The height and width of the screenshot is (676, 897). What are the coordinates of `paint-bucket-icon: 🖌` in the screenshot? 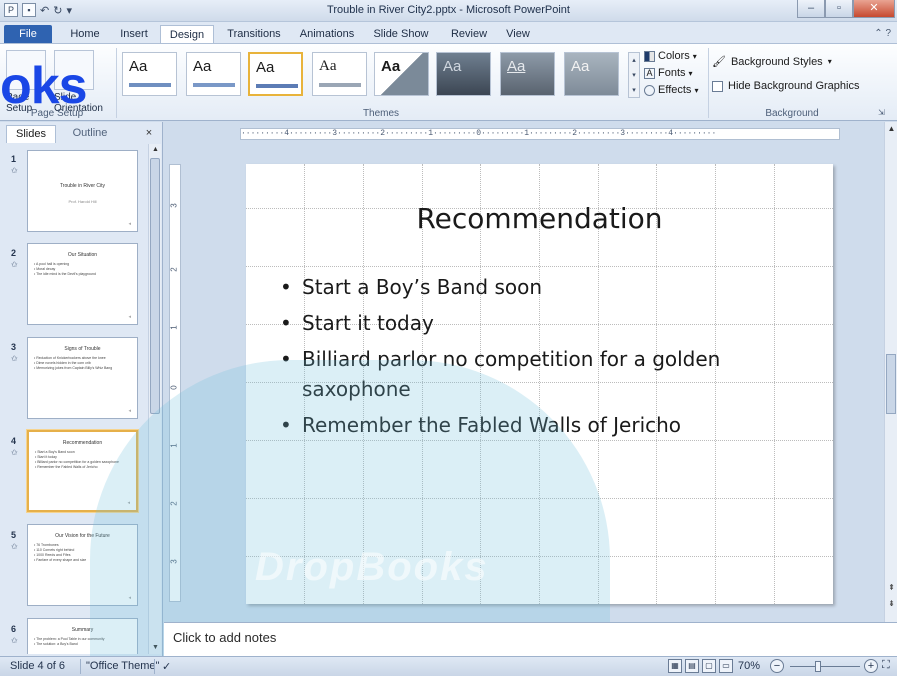 It's located at (719, 62).